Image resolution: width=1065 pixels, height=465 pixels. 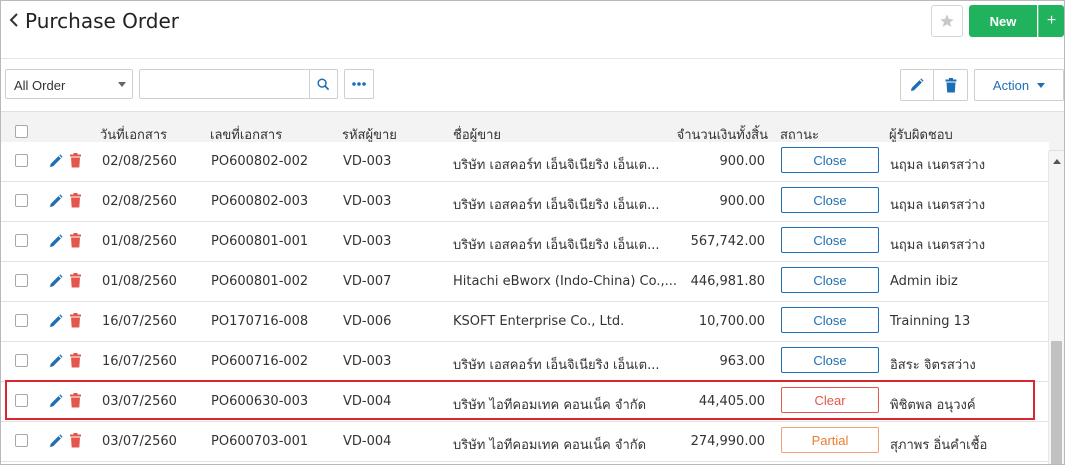 I want to click on doc-no-cell: PO600716-002, so click(x=259, y=361).